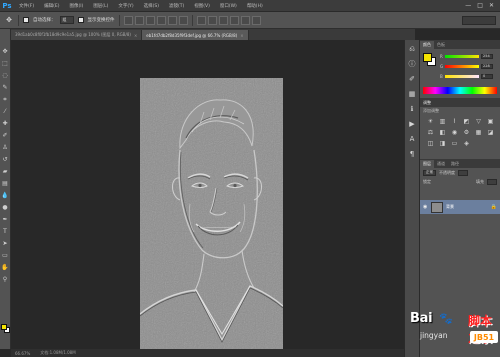  What do you see at coordinates (26, 20) in the screenshot?
I see `auto-select-checkbox` at bounding box center [26, 20].